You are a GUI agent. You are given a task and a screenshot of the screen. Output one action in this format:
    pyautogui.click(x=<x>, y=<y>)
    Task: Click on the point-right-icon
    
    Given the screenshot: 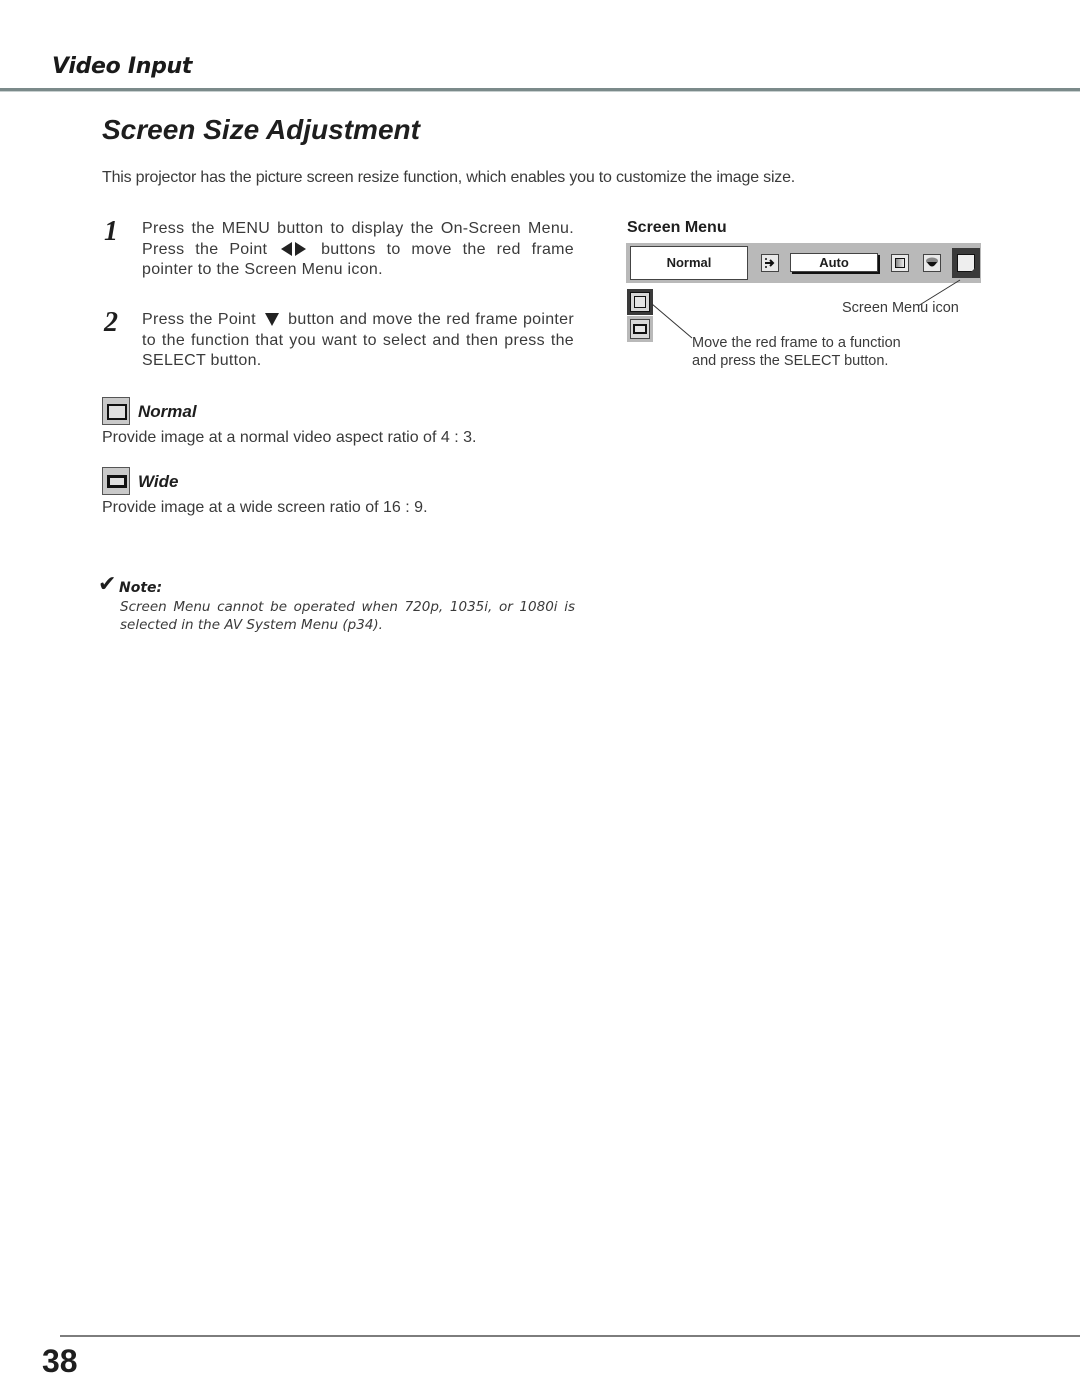 What is the action you would take?
    pyautogui.click(x=301, y=249)
    